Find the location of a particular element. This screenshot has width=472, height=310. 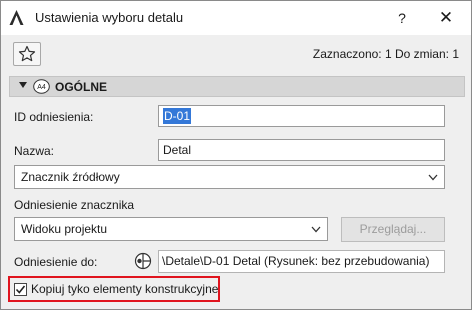

archicad-logo-icon is located at coordinates (16, 17).